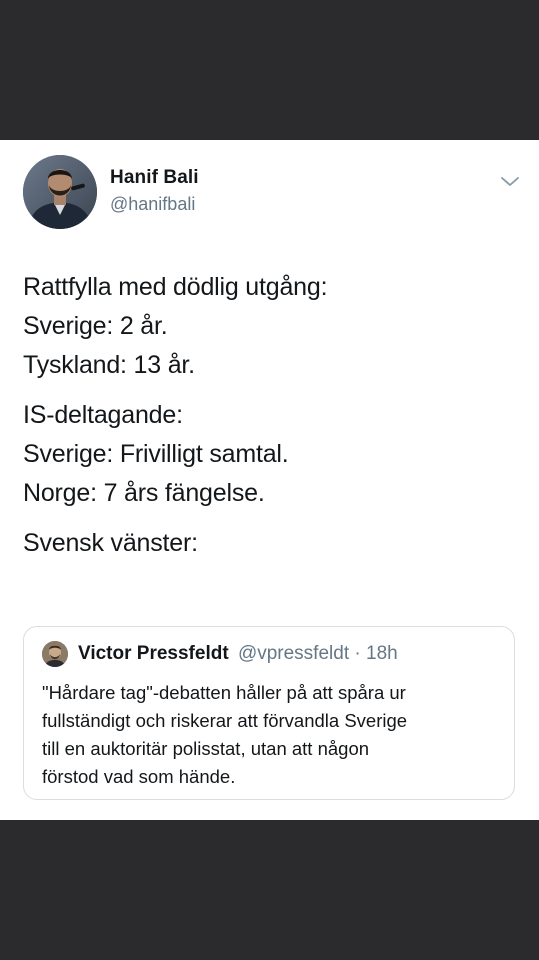 The height and width of the screenshot is (960, 539). I want to click on tweet-line: Svensk vänster:, so click(110, 543).